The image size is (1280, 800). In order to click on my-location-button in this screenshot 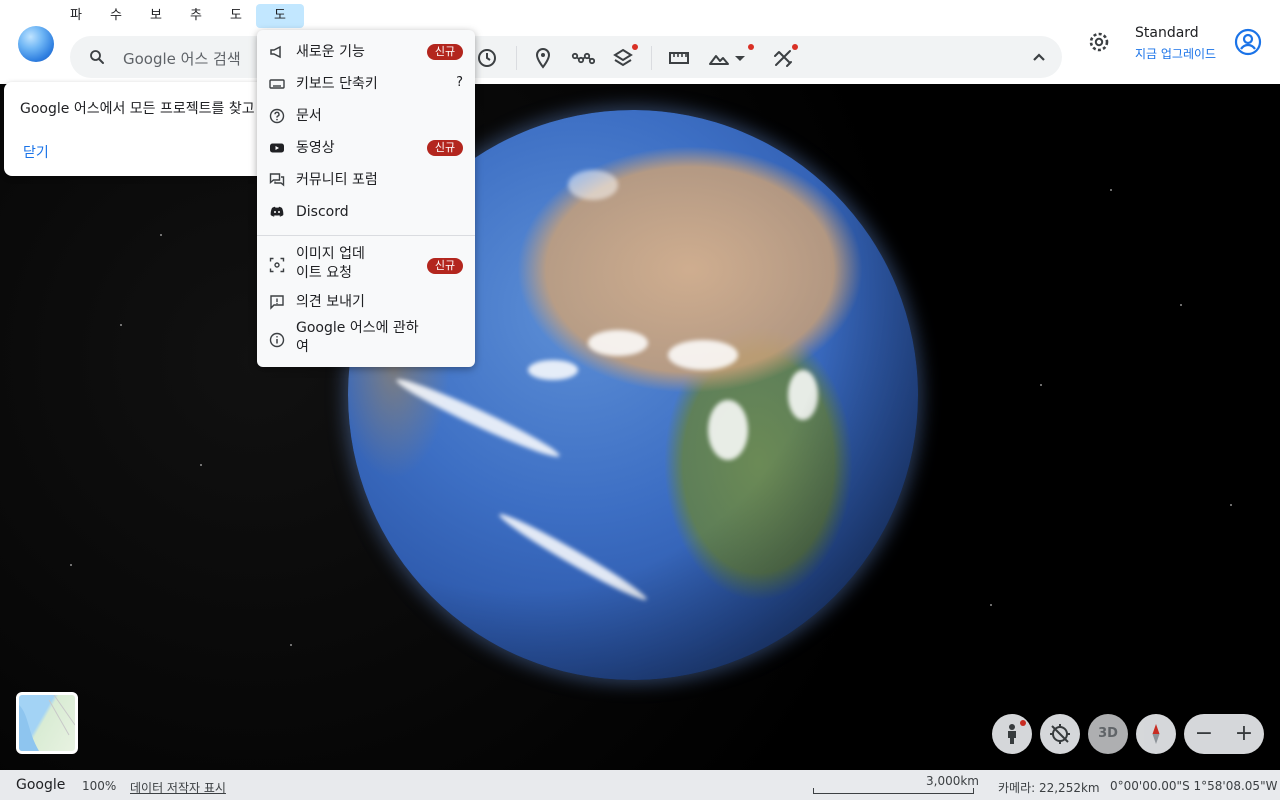, I will do `click(1060, 734)`.